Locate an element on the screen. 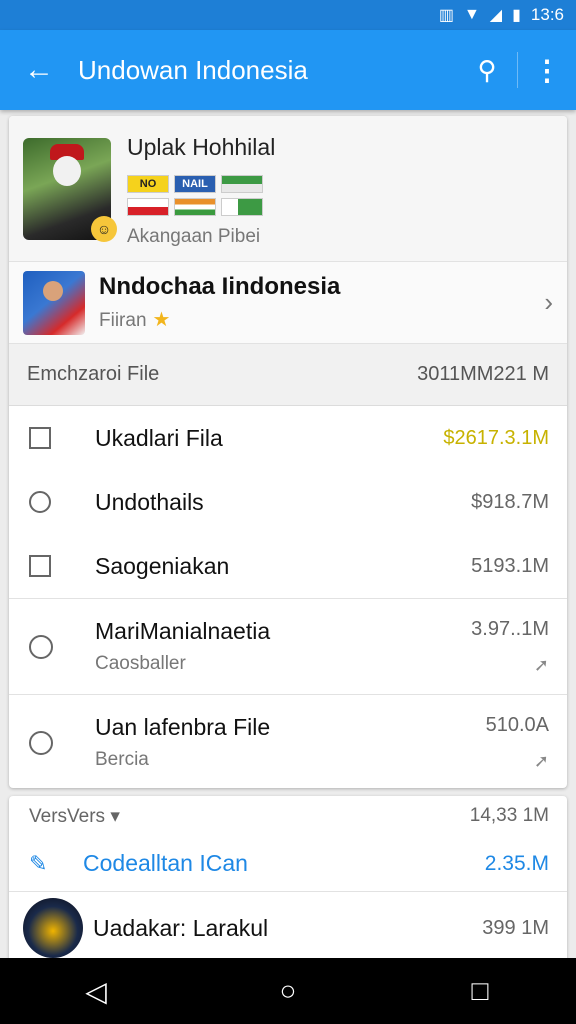  file-size: 5193.1M is located at coordinates (510, 565).